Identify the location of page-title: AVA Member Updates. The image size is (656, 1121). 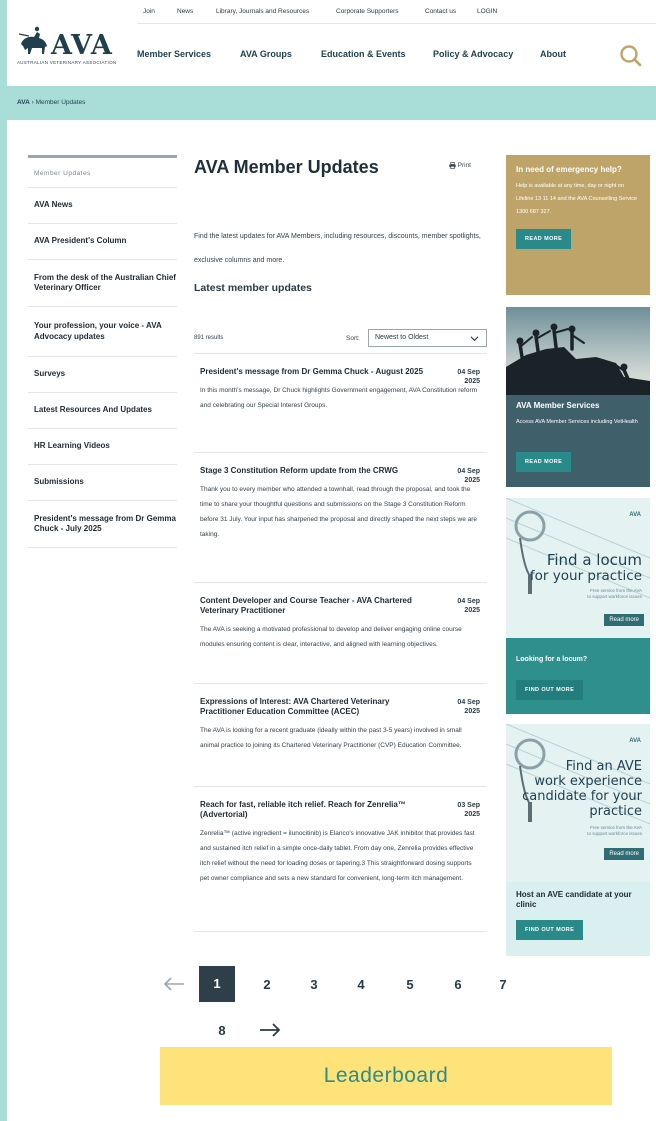
(286, 167).